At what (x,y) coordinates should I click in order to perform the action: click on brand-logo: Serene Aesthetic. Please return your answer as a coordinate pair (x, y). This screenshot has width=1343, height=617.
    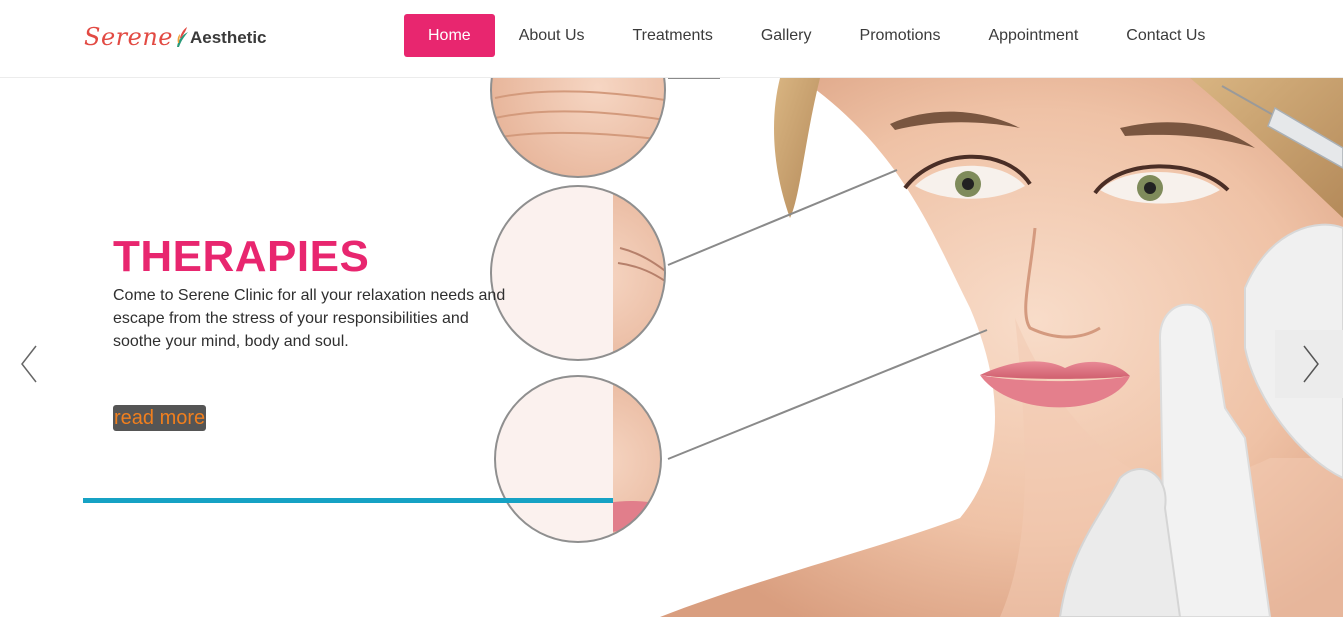
    Looking at the image, I should click on (175, 35).